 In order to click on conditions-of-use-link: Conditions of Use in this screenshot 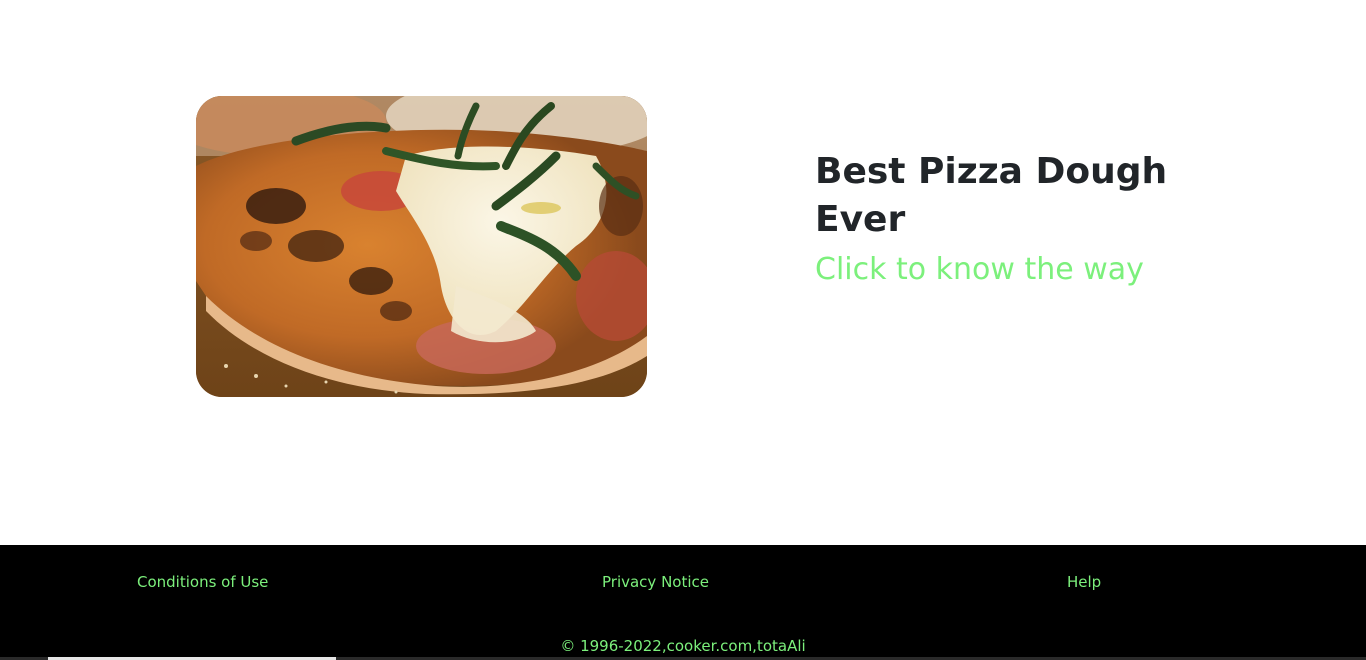, I will do `click(202, 582)`.